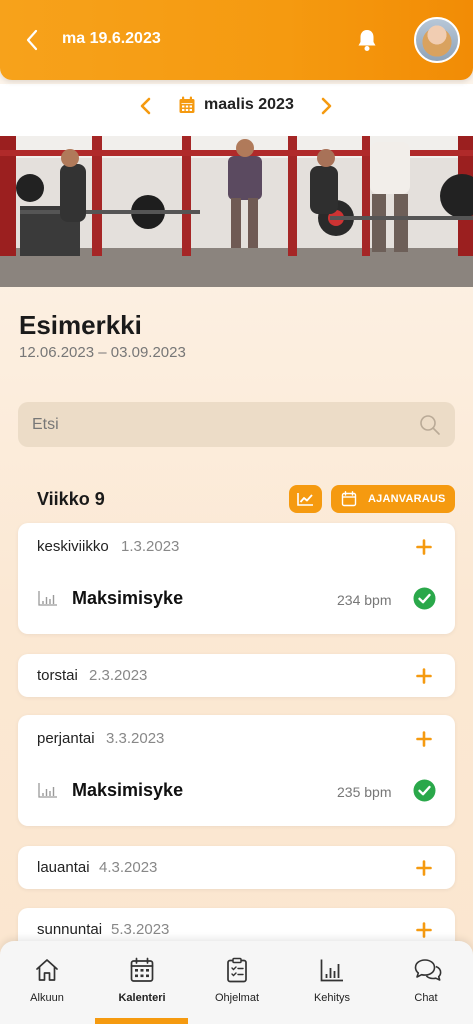  What do you see at coordinates (150, 546) in the screenshot?
I see `day-date: 1.3.2023` at bounding box center [150, 546].